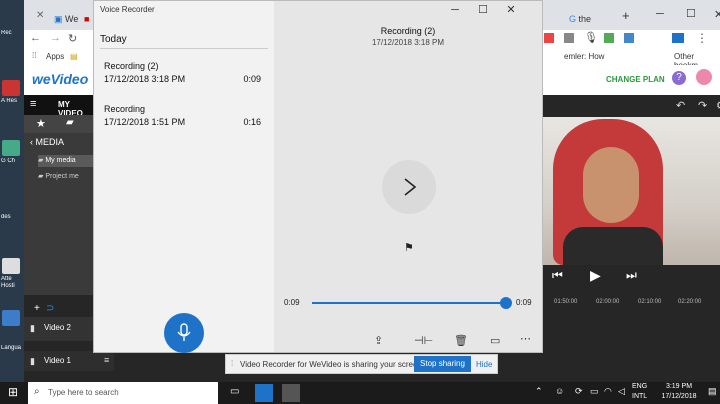 The height and width of the screenshot is (404, 720). What do you see at coordinates (557, 275) in the screenshot?
I see `skip-back-icon: ⏮` at bounding box center [557, 275].